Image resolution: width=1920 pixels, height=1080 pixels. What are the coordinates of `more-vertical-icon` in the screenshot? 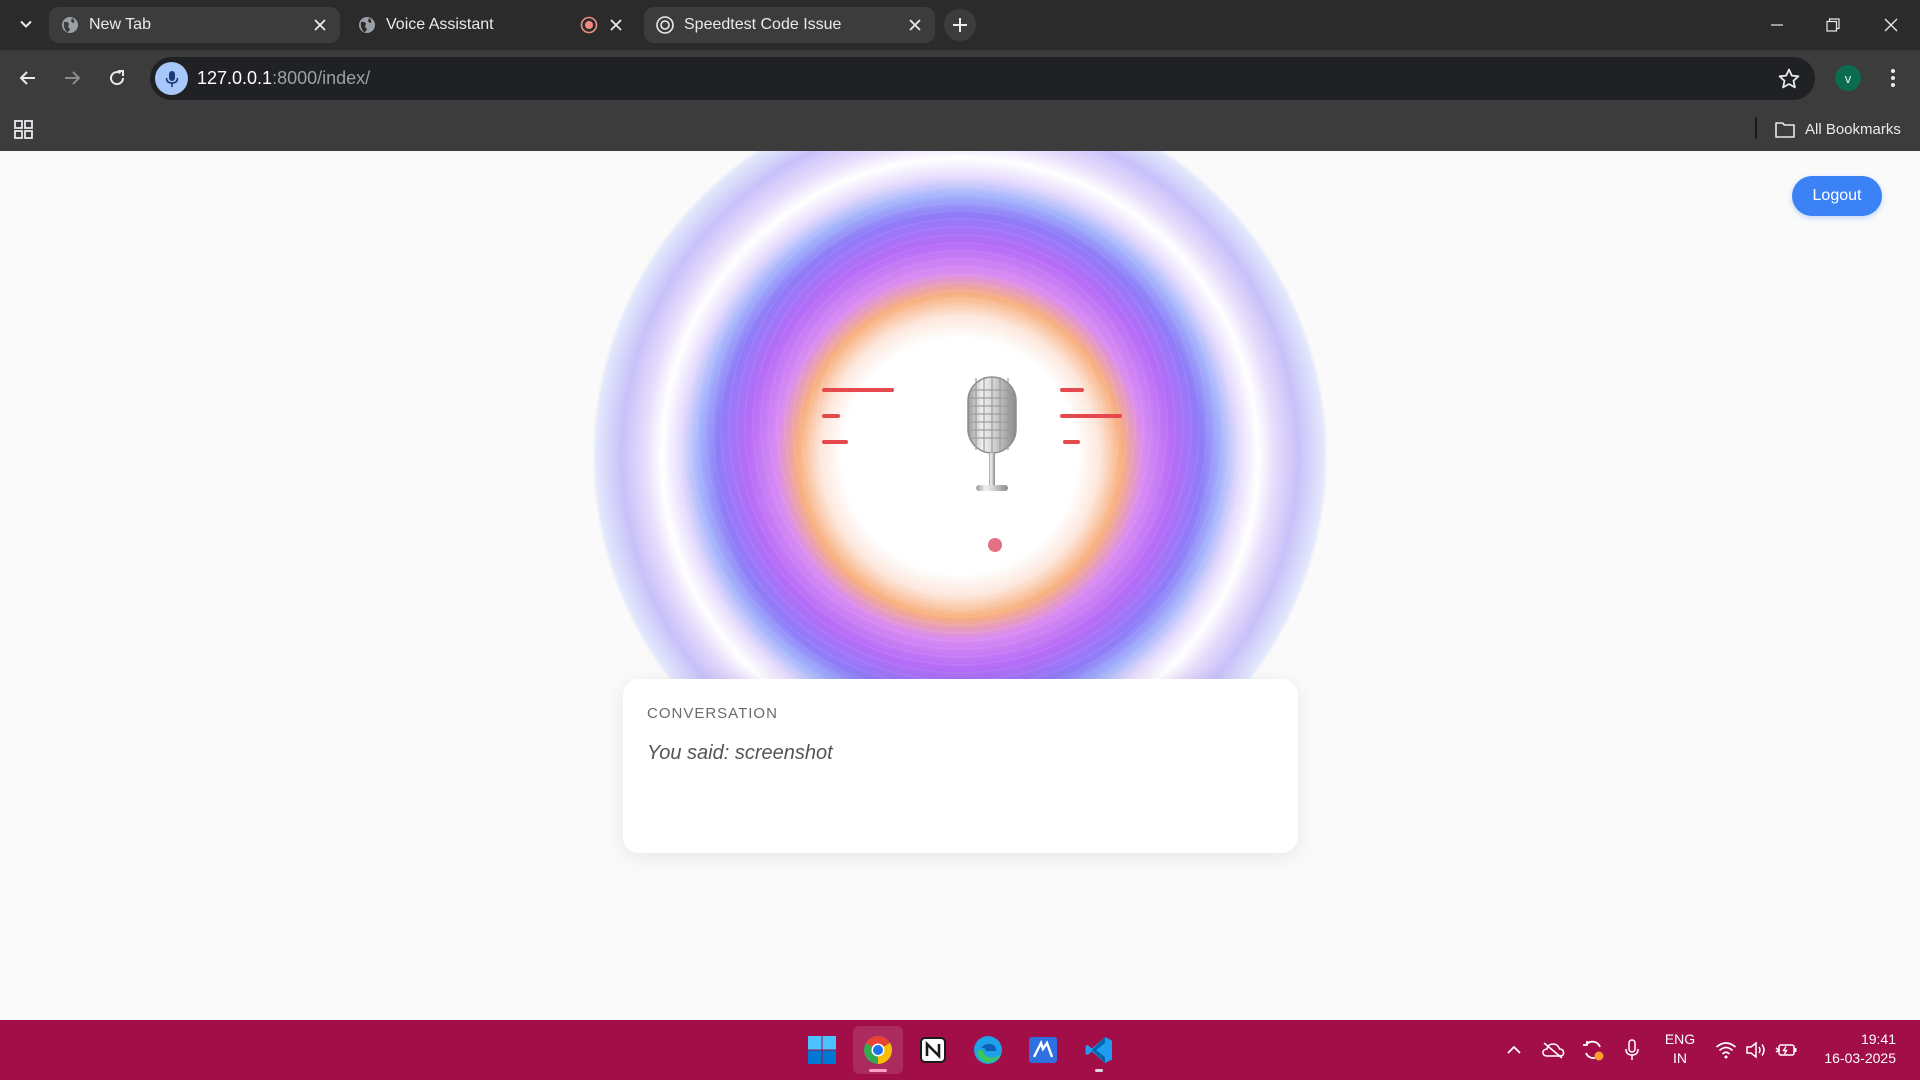 It's located at (1893, 78).